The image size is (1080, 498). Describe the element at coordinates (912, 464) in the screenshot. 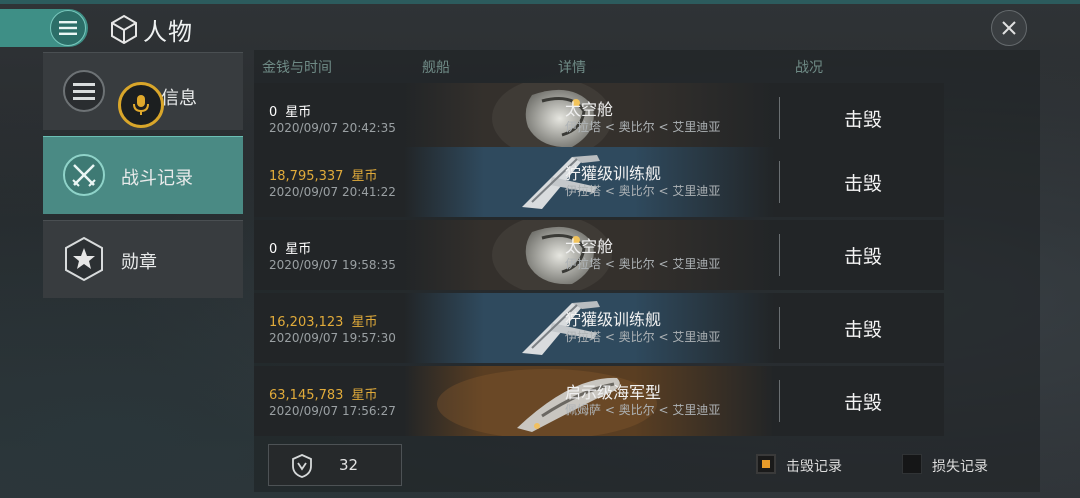

I see `loss-records-checkbox` at that location.